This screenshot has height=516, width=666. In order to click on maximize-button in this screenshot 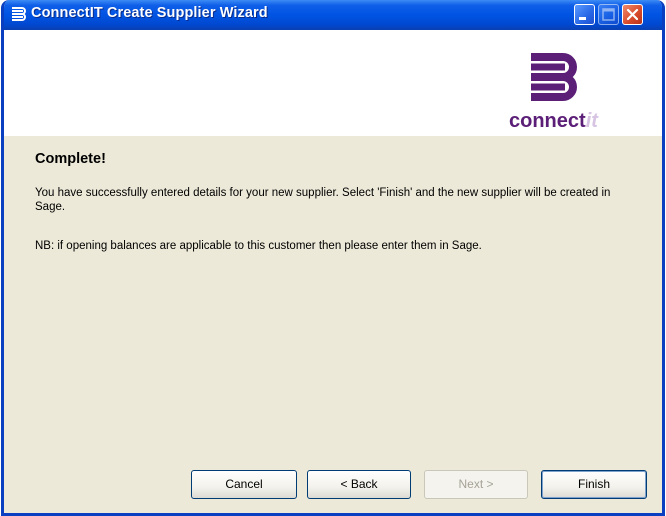, I will do `click(608, 14)`.